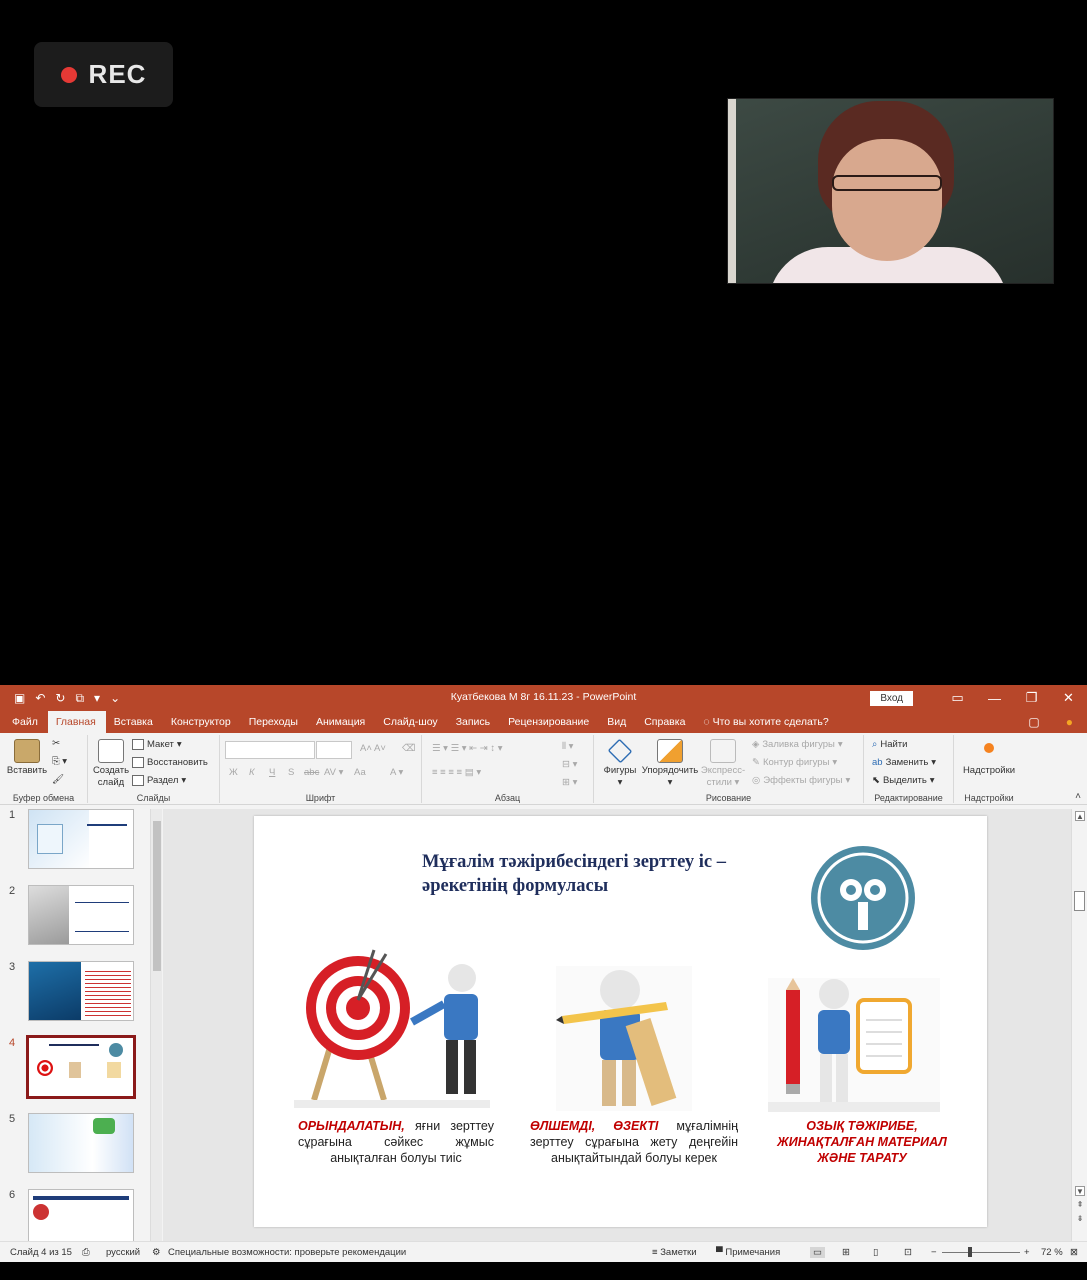 The image size is (1087, 1280). I want to click on replace-button: ab Заменить ▾, so click(904, 762).